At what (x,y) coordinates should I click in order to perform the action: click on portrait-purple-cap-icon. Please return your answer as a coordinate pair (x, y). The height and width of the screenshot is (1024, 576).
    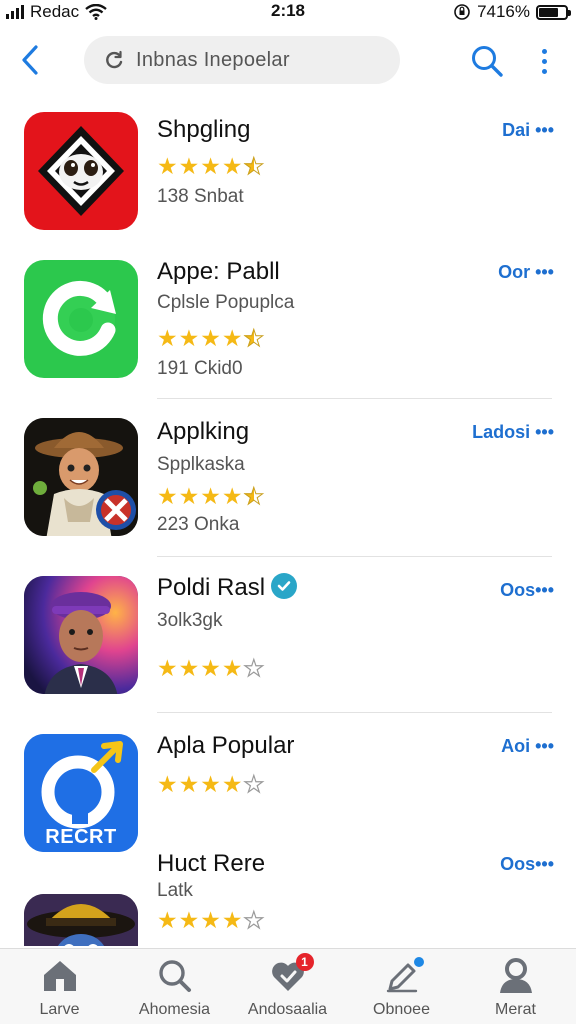
    Looking at the image, I should click on (81, 635).